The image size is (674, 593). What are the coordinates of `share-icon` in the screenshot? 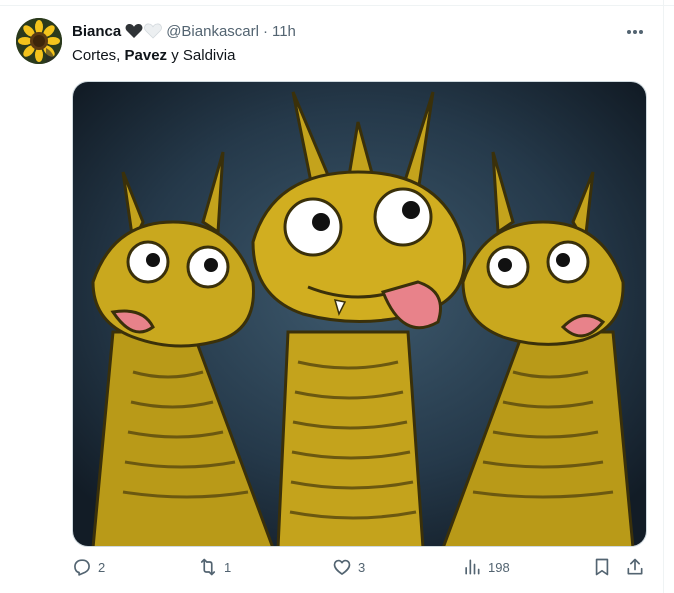 It's located at (635, 566).